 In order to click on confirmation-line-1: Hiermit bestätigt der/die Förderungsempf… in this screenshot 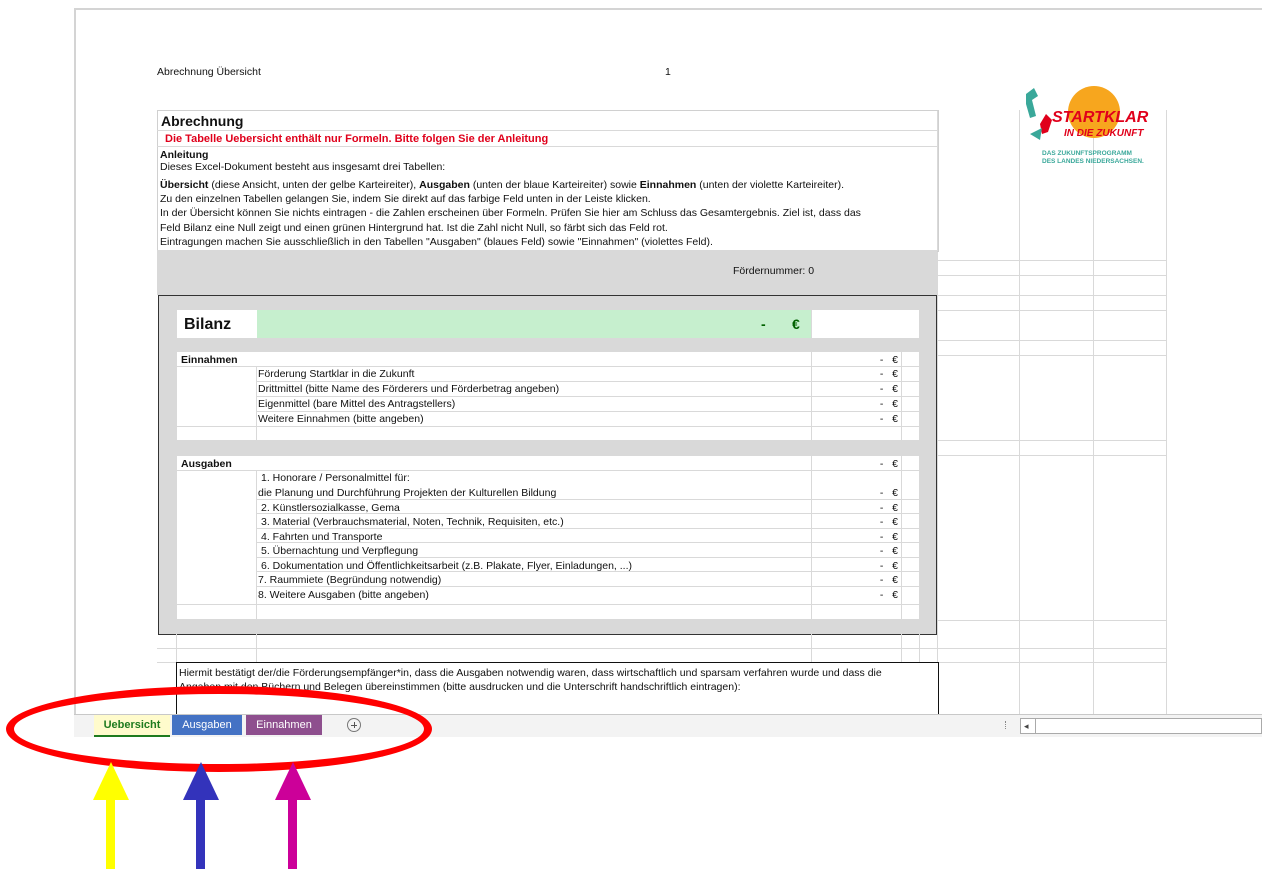, I will do `click(530, 673)`.